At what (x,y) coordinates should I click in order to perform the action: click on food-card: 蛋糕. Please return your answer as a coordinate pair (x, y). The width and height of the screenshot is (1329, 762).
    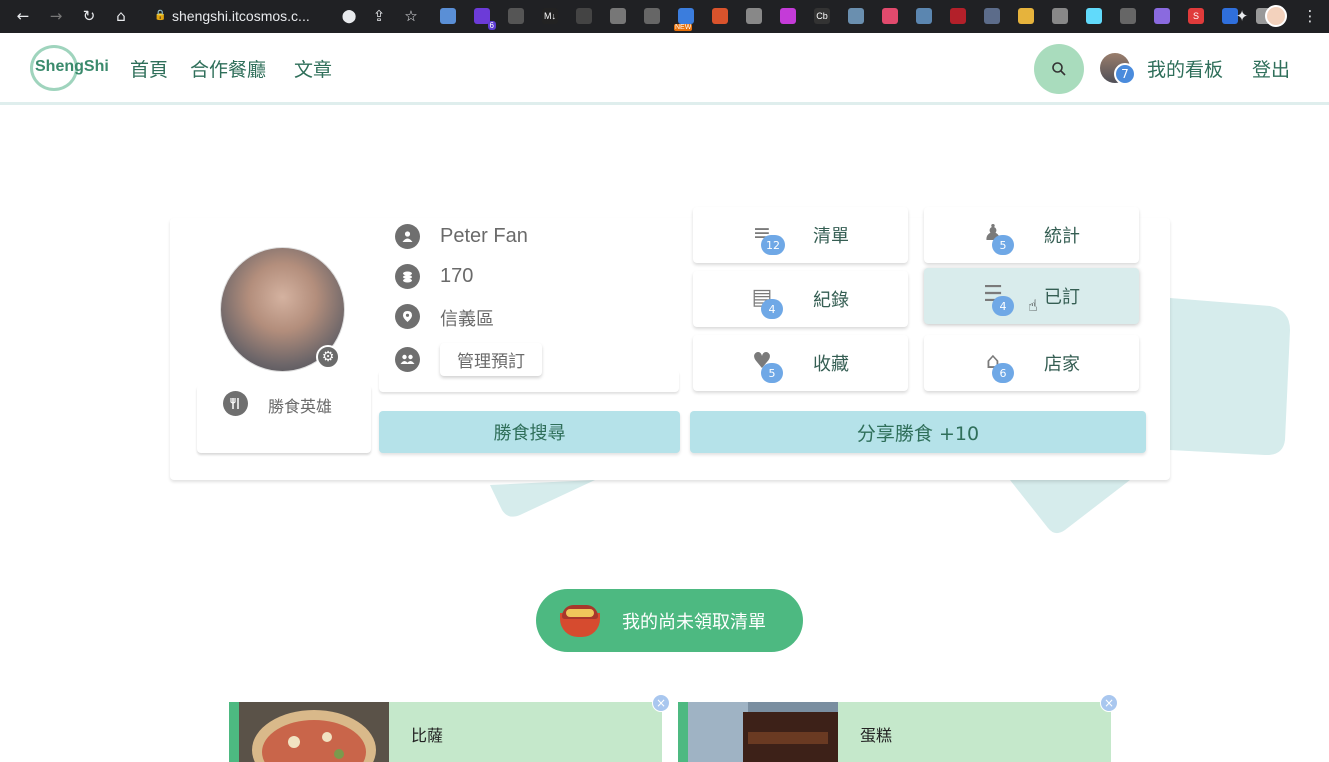
    Looking at the image, I should click on (894, 732).